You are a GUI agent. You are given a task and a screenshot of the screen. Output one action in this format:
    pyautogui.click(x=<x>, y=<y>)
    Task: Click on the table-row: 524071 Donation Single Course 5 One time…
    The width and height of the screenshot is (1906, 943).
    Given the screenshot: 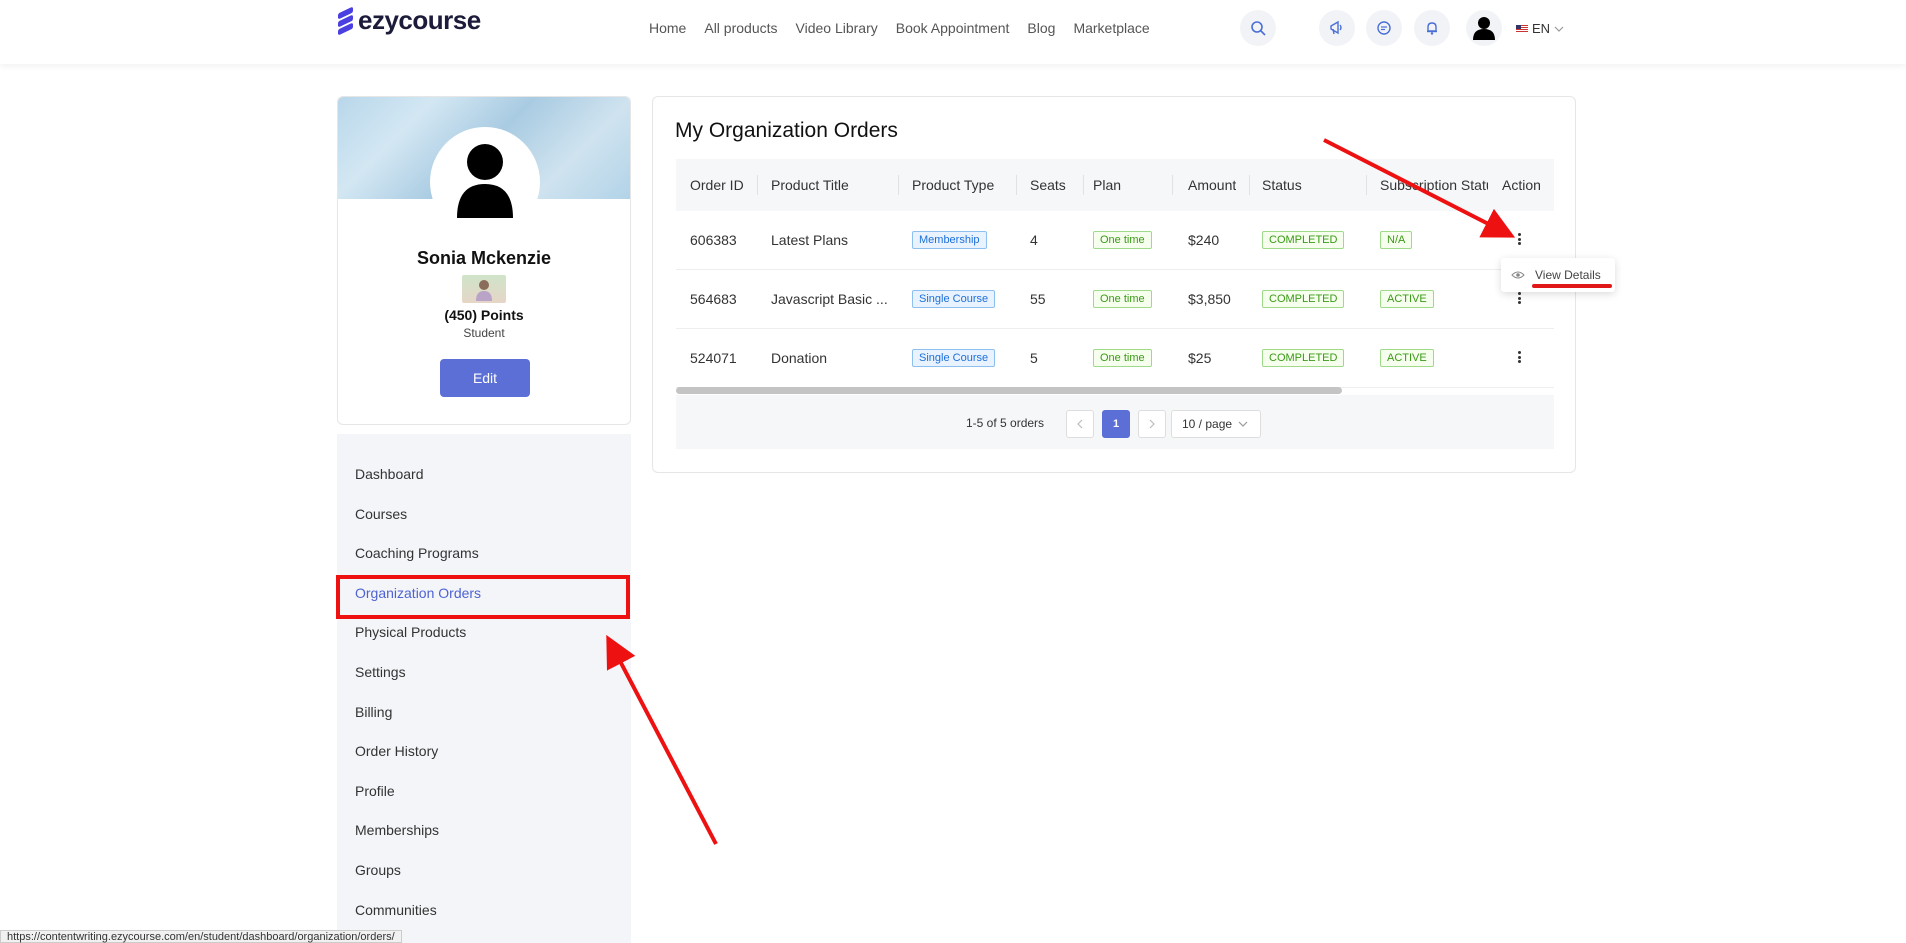 What is the action you would take?
    pyautogui.click(x=1115, y=358)
    